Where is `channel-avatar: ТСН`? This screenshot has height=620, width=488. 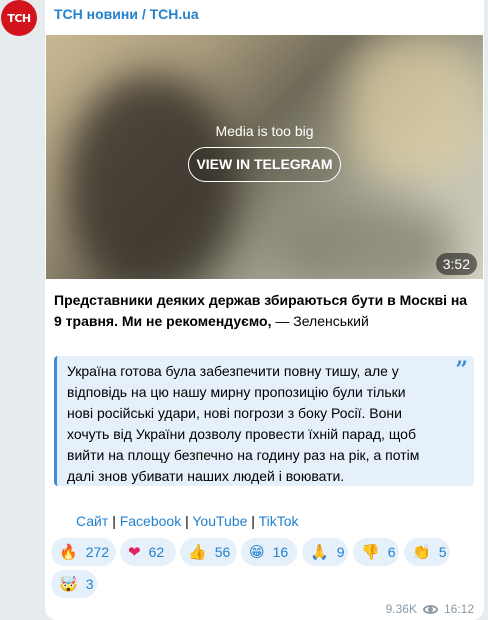 channel-avatar: ТСН is located at coordinates (19, 18).